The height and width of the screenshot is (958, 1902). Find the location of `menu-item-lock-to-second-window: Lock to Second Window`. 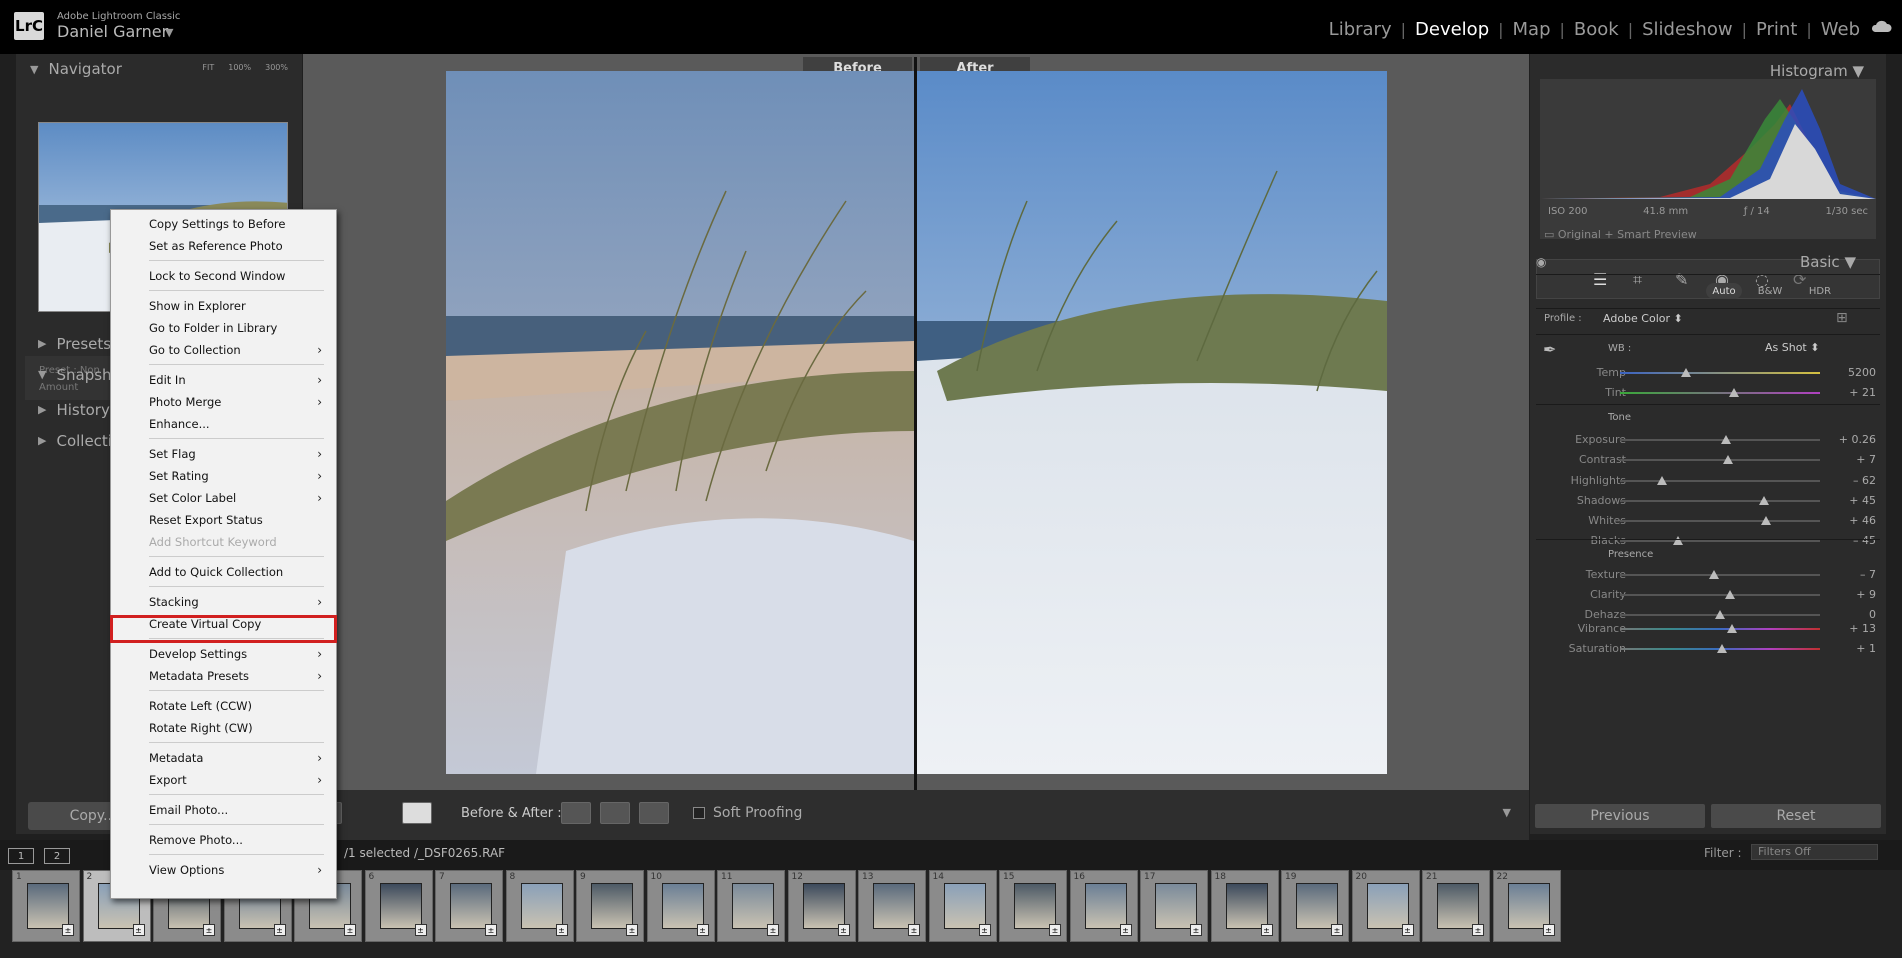

menu-item-lock-to-second-window: Lock to Second Window is located at coordinates (223, 276).